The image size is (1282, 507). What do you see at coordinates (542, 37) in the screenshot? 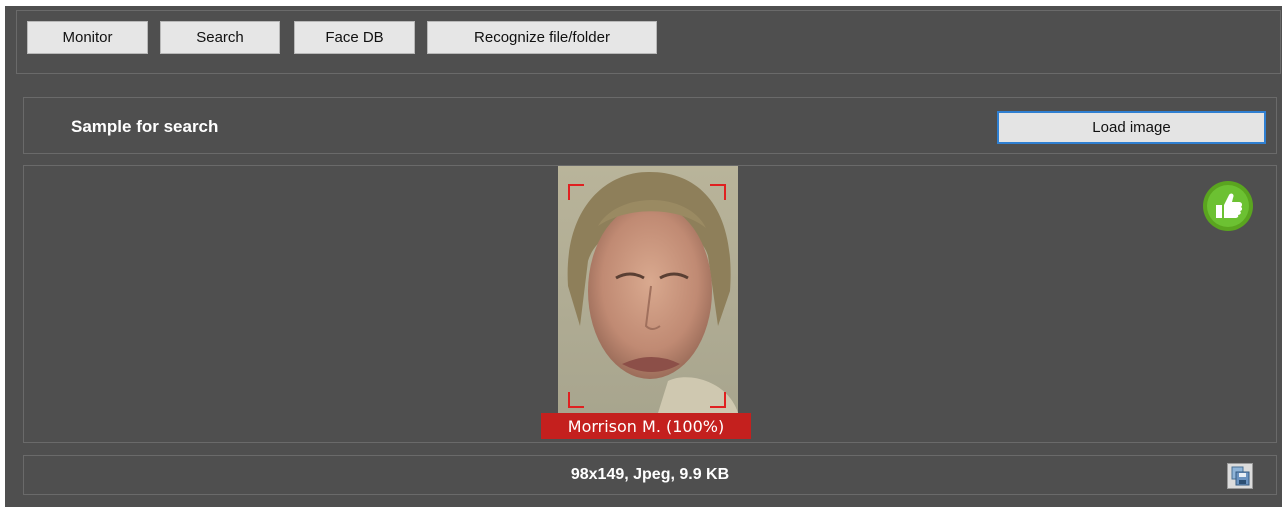
I see `tab-recognize-file-folder: Recognize file/folder` at bounding box center [542, 37].